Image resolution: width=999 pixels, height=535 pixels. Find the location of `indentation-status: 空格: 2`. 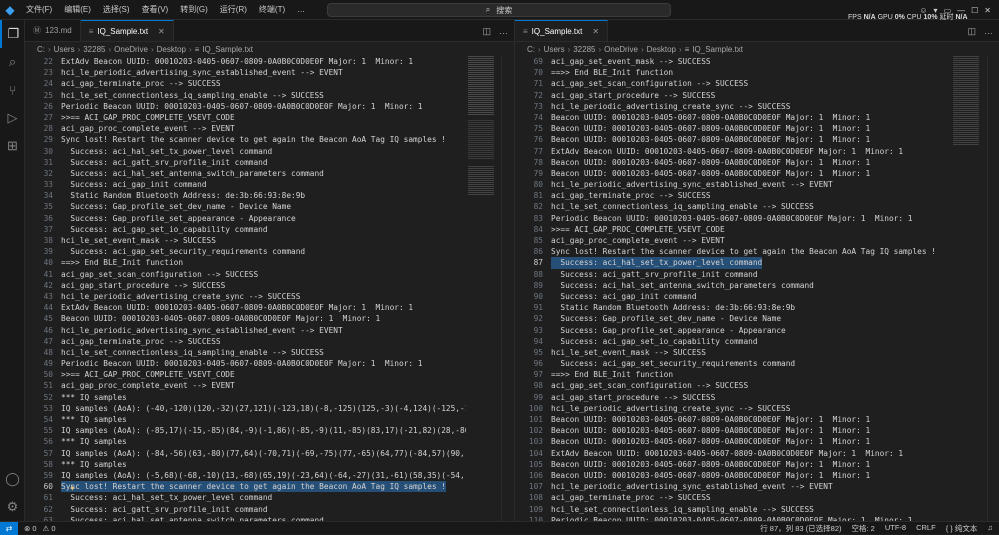

indentation-status: 空格: 2 is located at coordinates (863, 528).